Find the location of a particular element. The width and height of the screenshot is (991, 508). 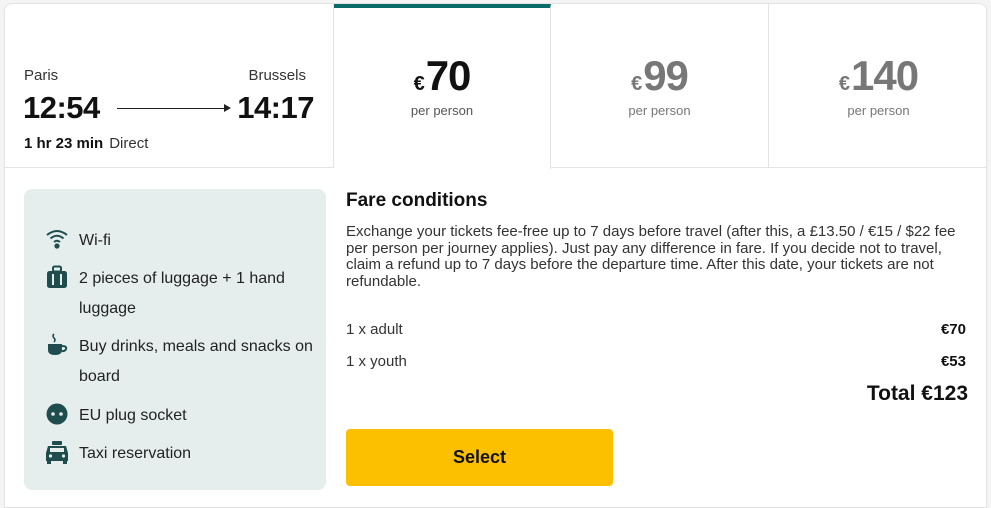

duration-value: 1 hr 23 min is located at coordinates (64, 143).